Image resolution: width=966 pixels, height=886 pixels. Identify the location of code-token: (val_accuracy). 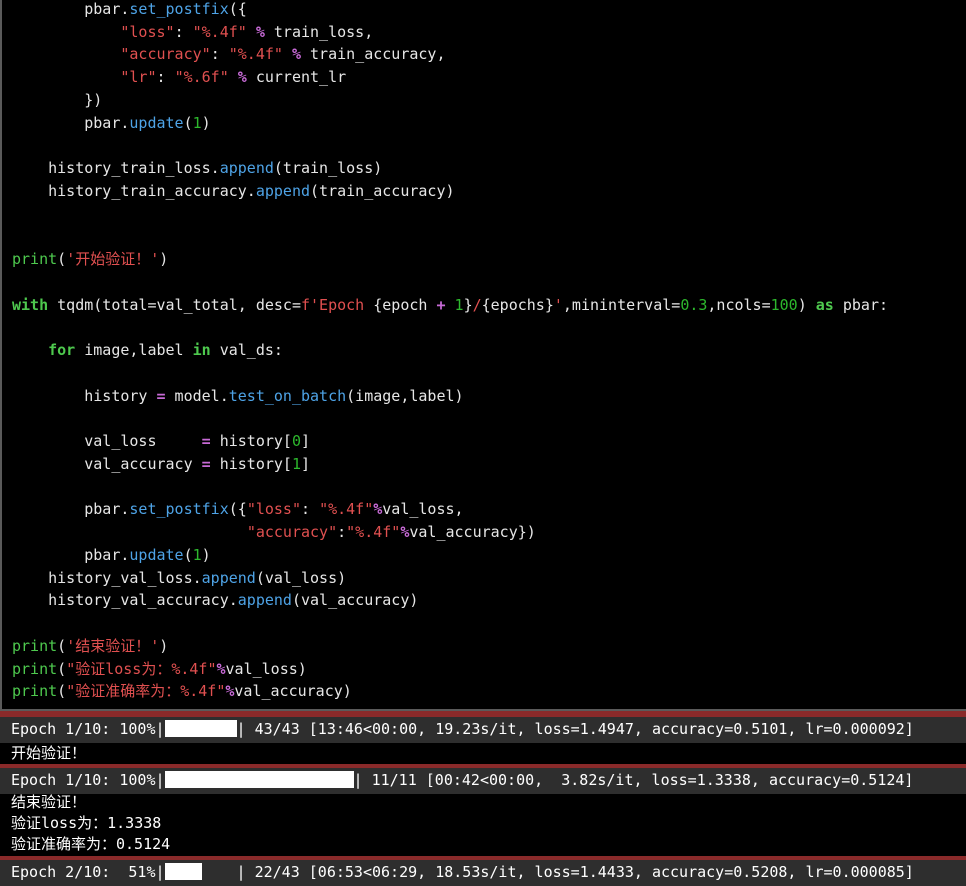
(355, 600).